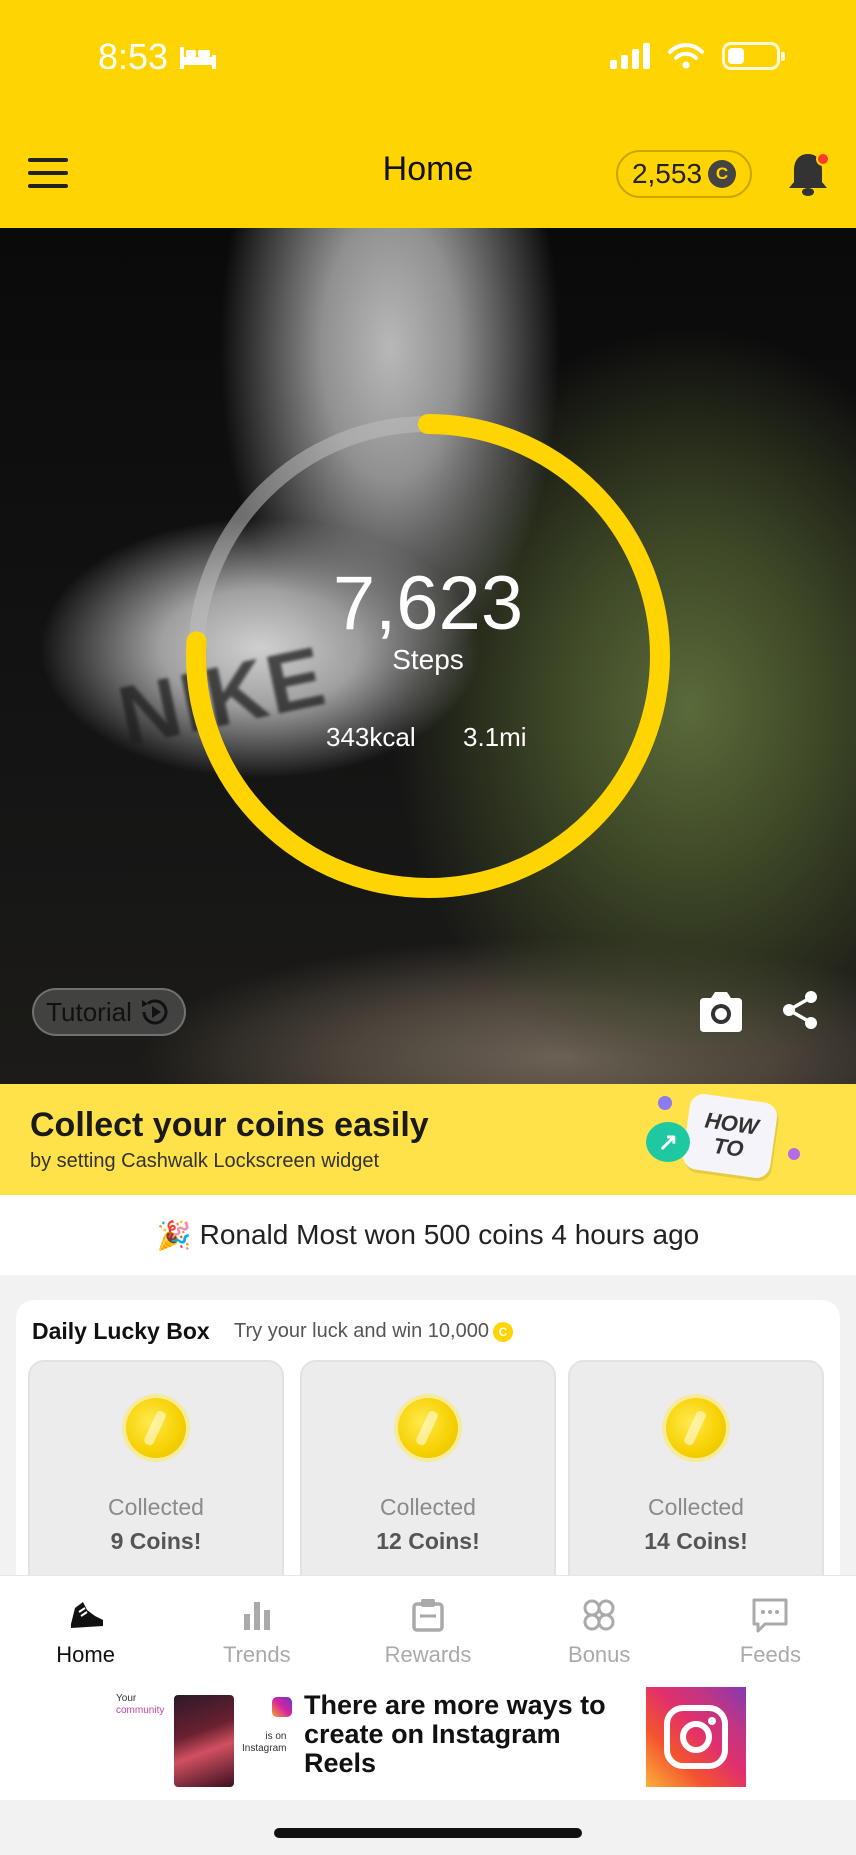 Image resolution: width=856 pixels, height=1855 pixels. I want to click on instagram-small-icon, so click(282, 1707).